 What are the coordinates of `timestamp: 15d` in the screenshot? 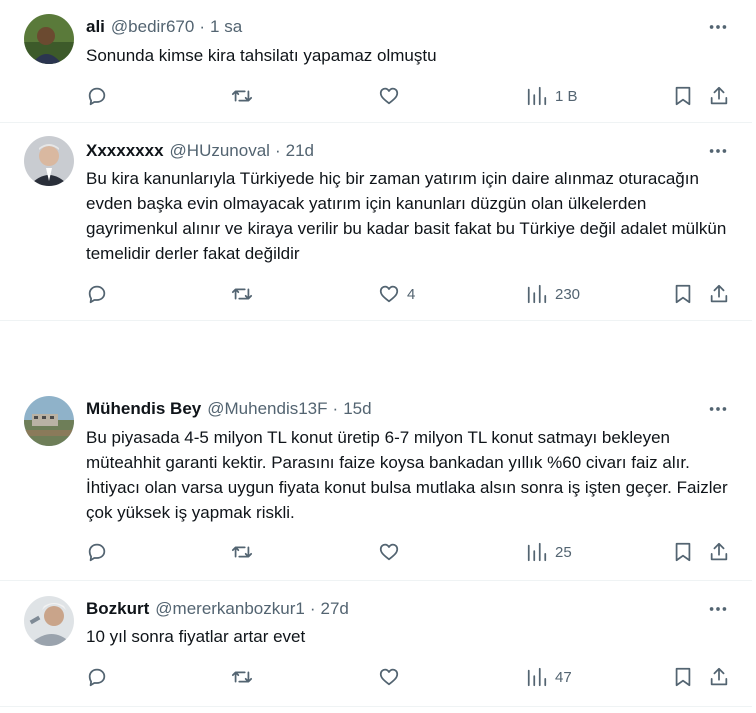 It's located at (357, 409).